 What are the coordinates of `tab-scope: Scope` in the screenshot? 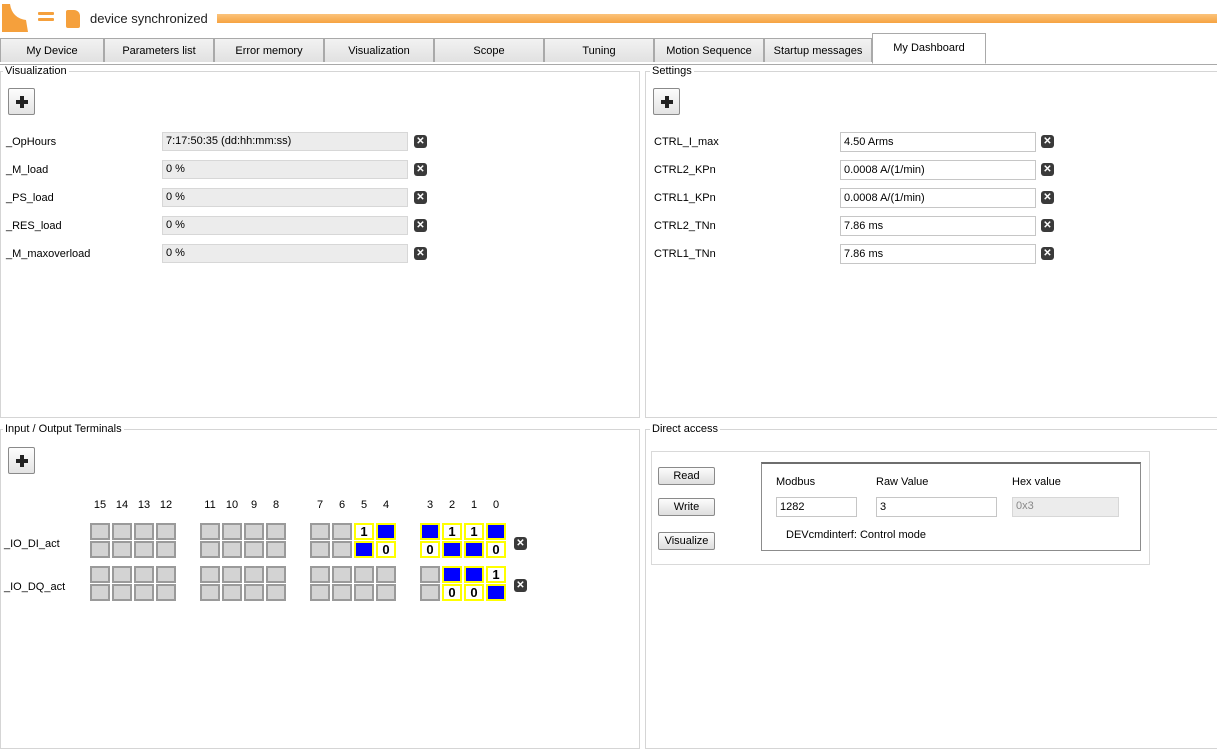 It's located at (489, 50).